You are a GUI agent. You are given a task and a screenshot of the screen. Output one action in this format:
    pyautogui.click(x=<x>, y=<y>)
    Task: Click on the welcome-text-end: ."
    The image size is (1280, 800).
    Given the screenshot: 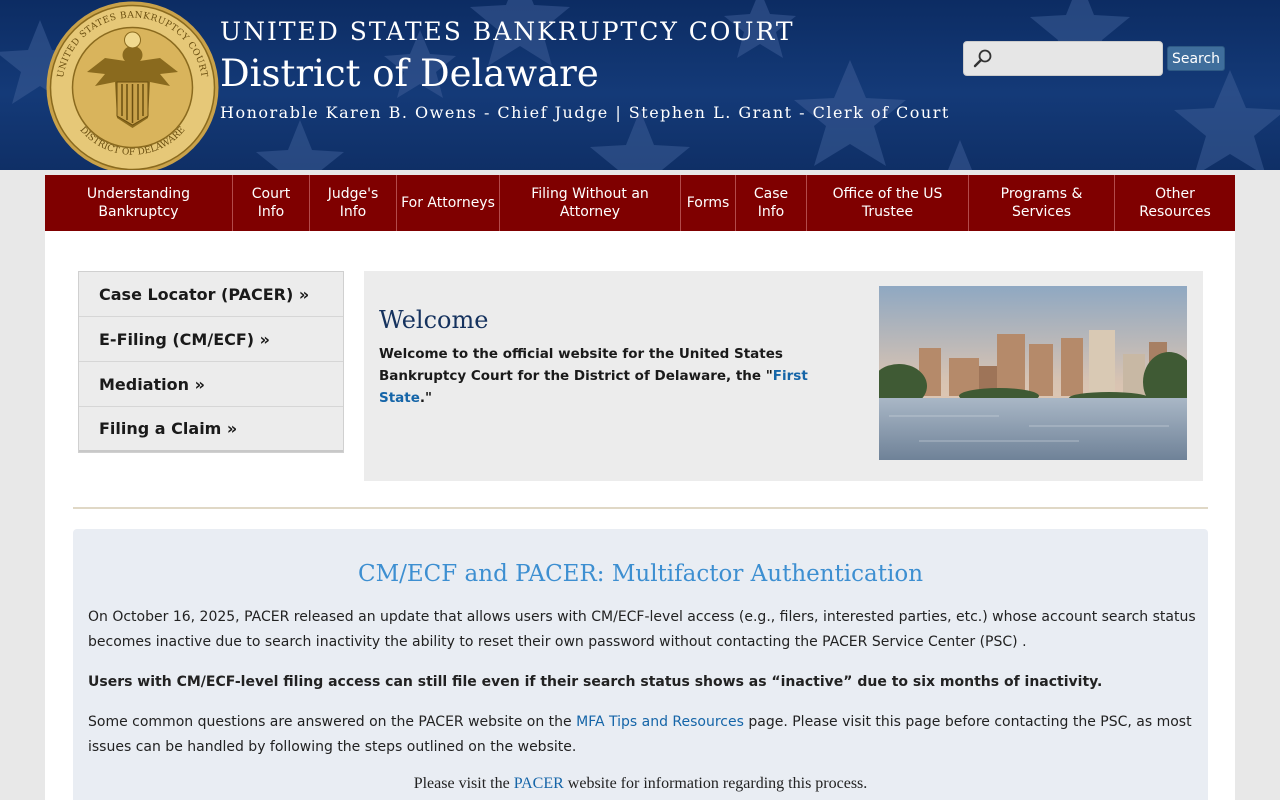 What is the action you would take?
    pyautogui.click(x=426, y=398)
    